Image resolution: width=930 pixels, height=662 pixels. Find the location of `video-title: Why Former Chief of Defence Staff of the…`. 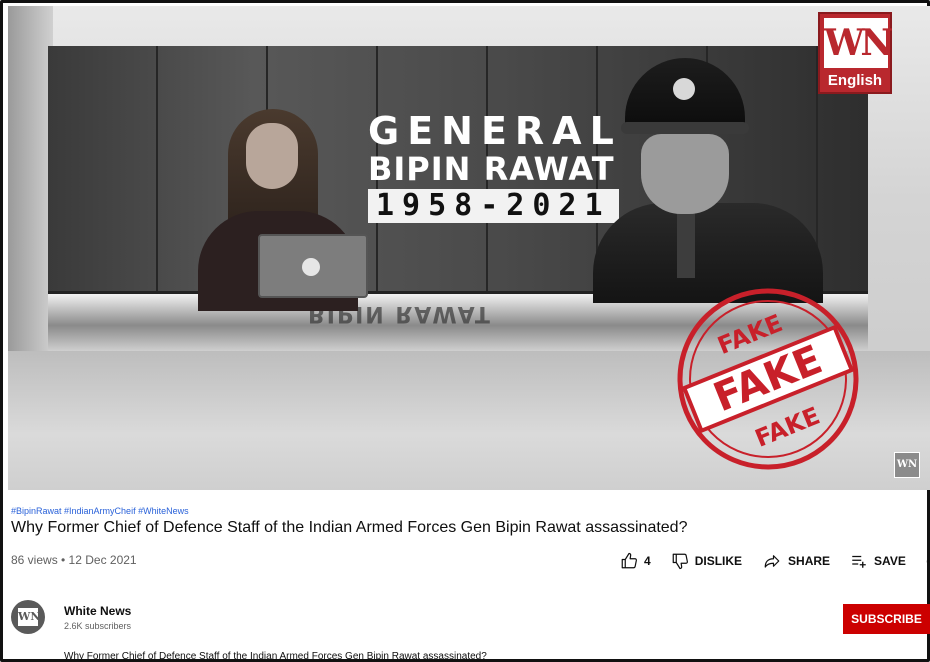

video-title: Why Former Chief of Defence Staff of the… is located at coordinates (349, 527).